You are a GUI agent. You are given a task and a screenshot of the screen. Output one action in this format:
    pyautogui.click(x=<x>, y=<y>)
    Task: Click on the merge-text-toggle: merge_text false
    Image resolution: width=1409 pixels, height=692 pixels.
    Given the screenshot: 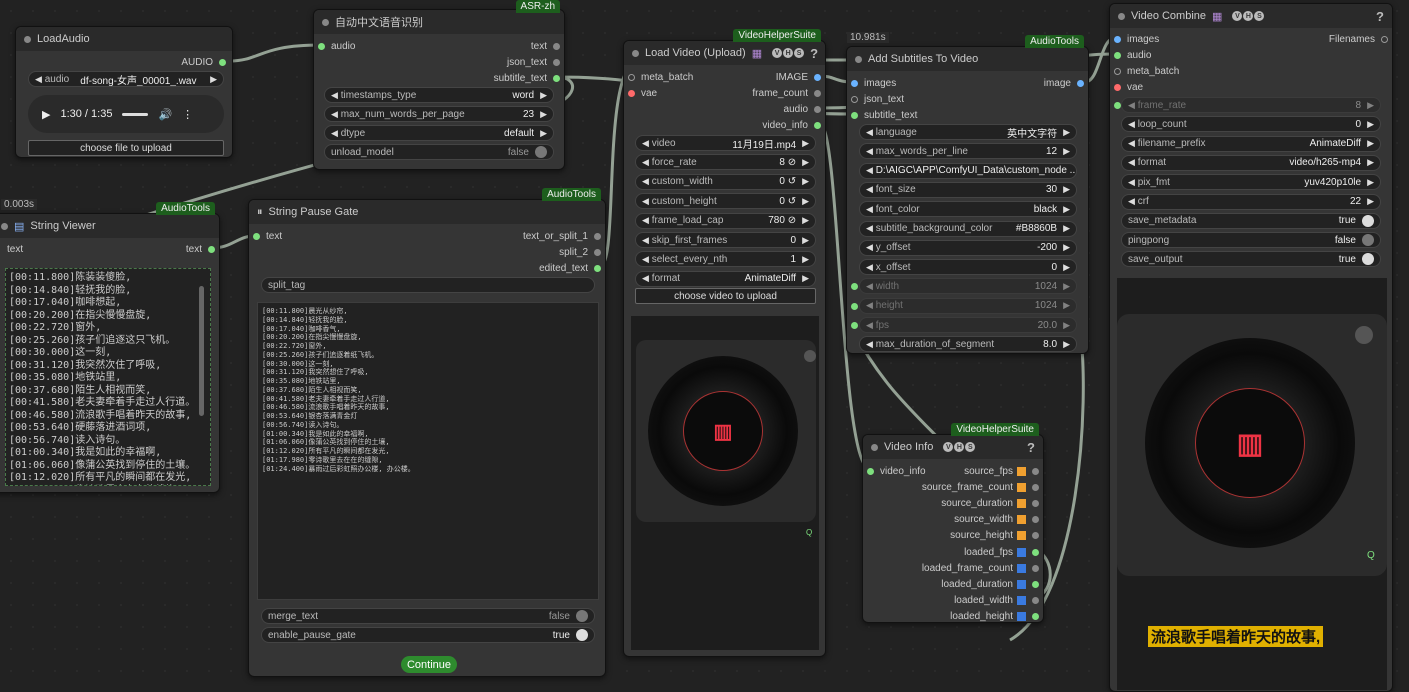 What is the action you would take?
    pyautogui.click(x=428, y=616)
    